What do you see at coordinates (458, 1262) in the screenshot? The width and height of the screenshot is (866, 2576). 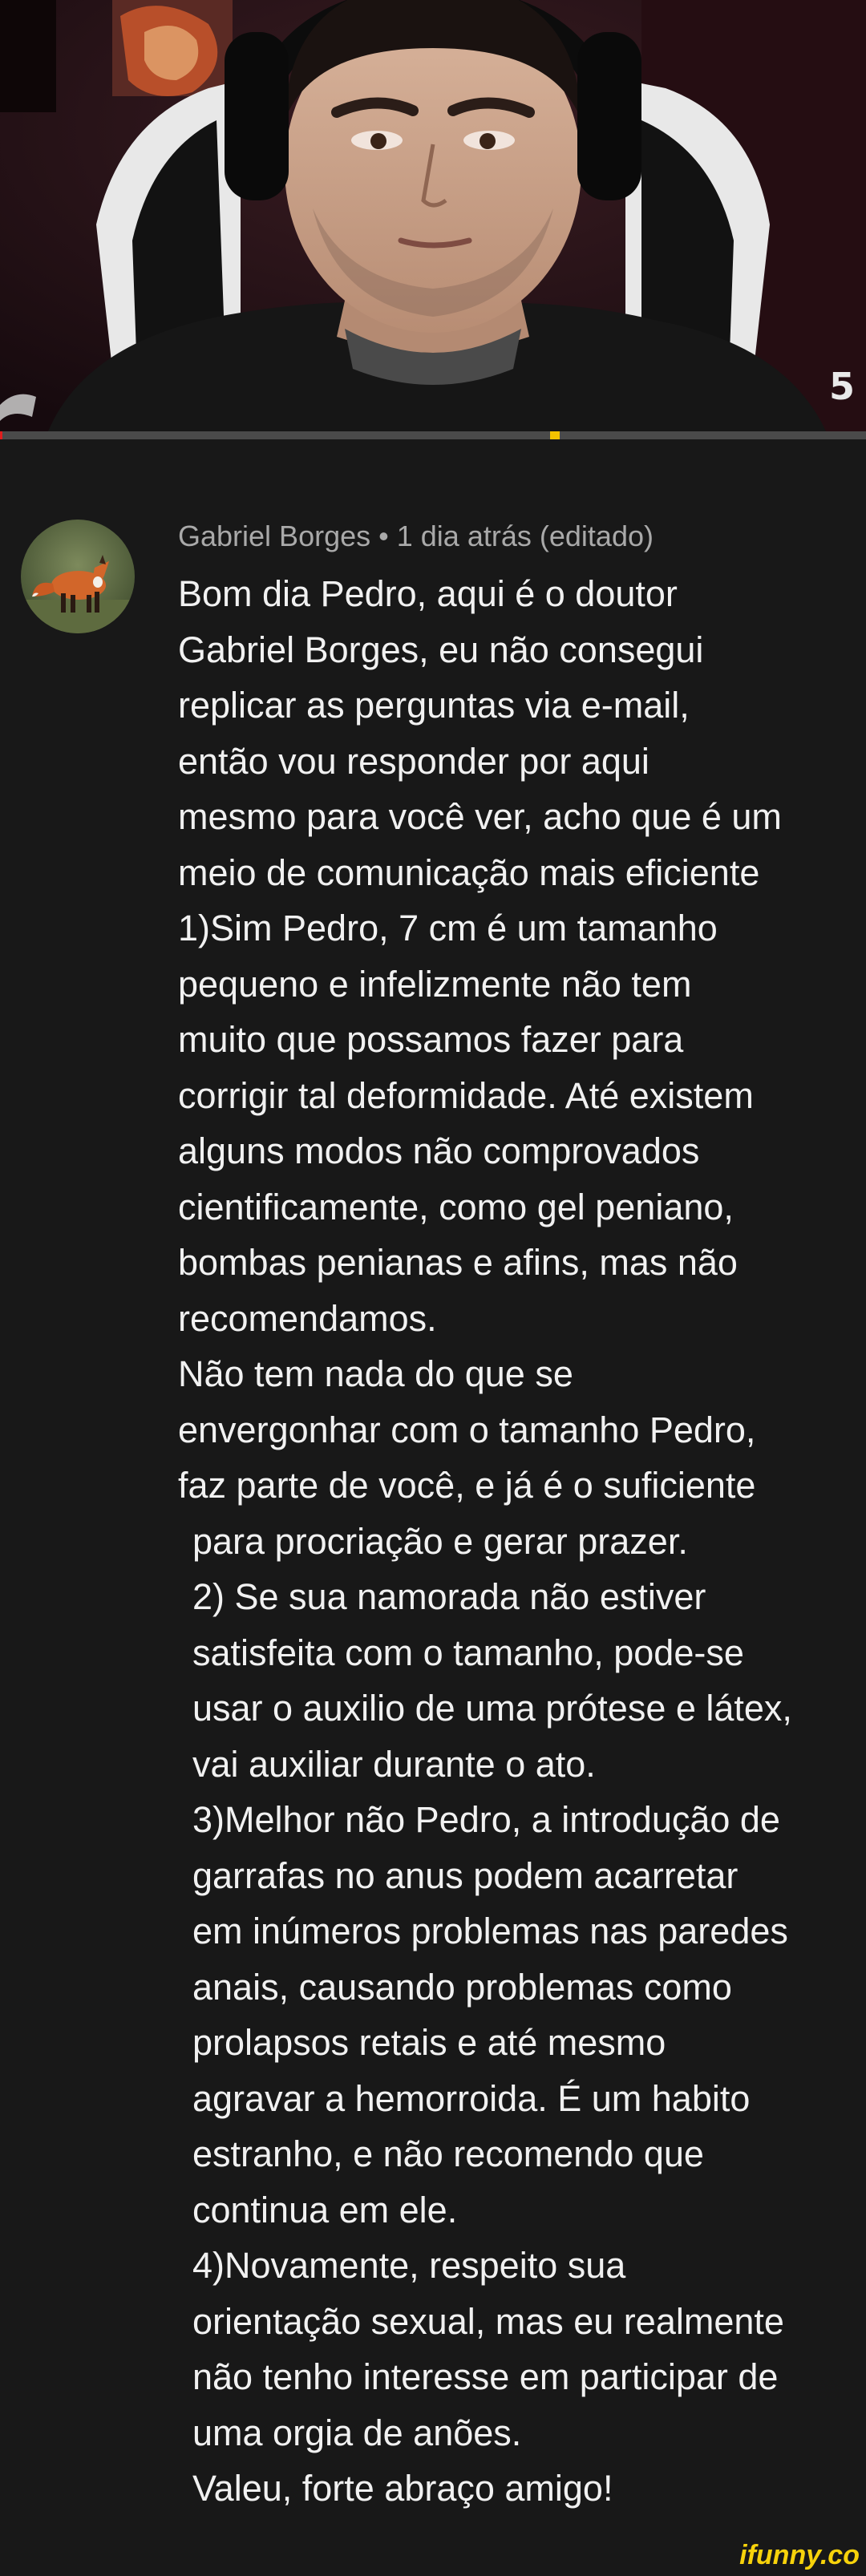 I see `comment-line: bombas penianas e afins, mas não` at bounding box center [458, 1262].